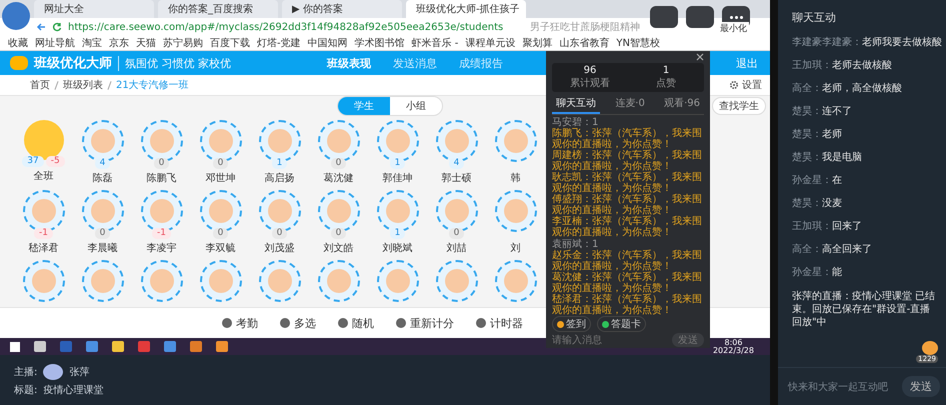  I want to click on panel-tab: 观看·96, so click(682, 104).